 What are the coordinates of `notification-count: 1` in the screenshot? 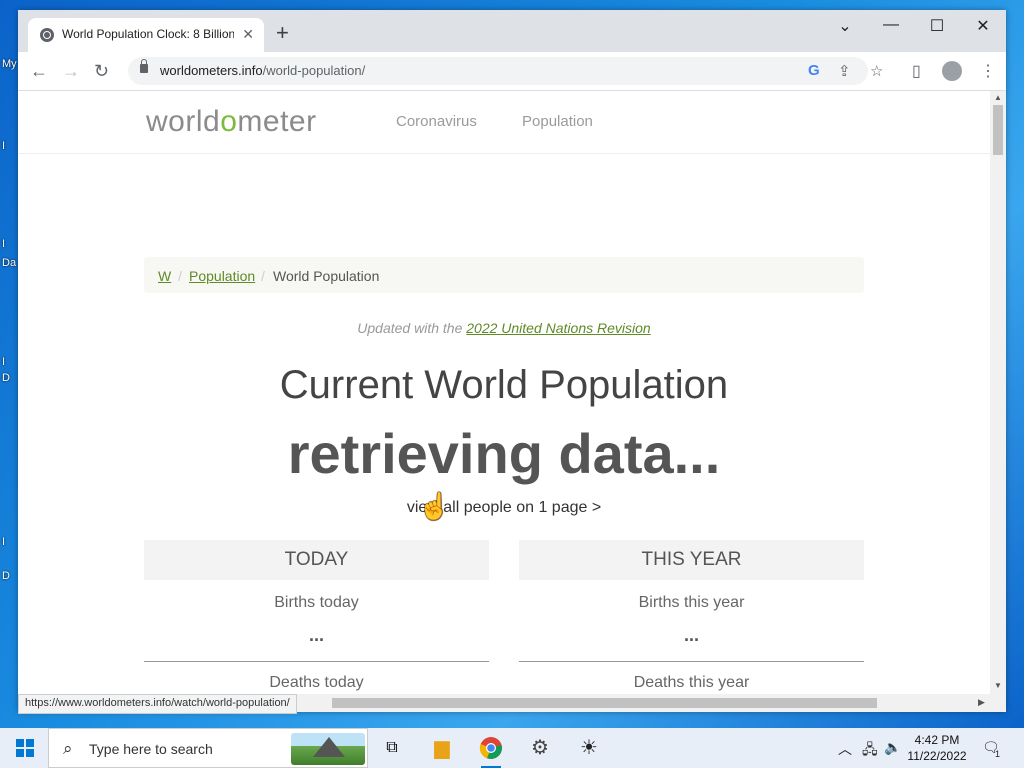 It's located at (998, 754).